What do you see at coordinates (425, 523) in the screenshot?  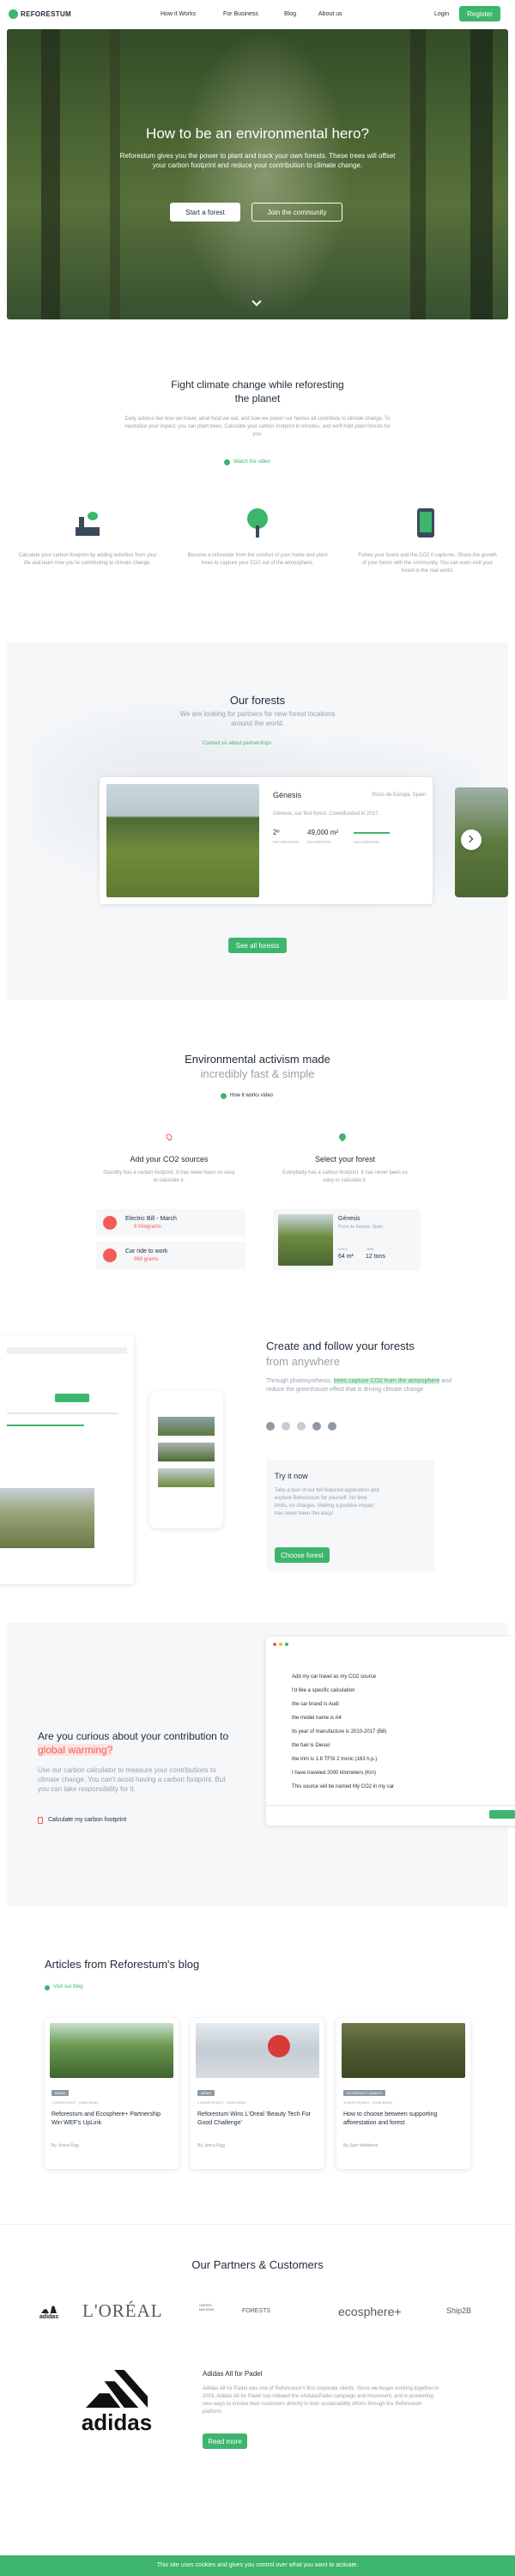 I see `phone-icon` at bounding box center [425, 523].